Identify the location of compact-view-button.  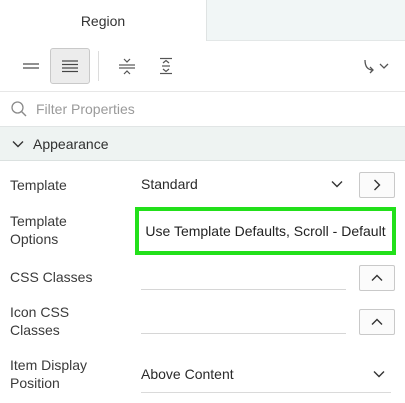
(31, 66).